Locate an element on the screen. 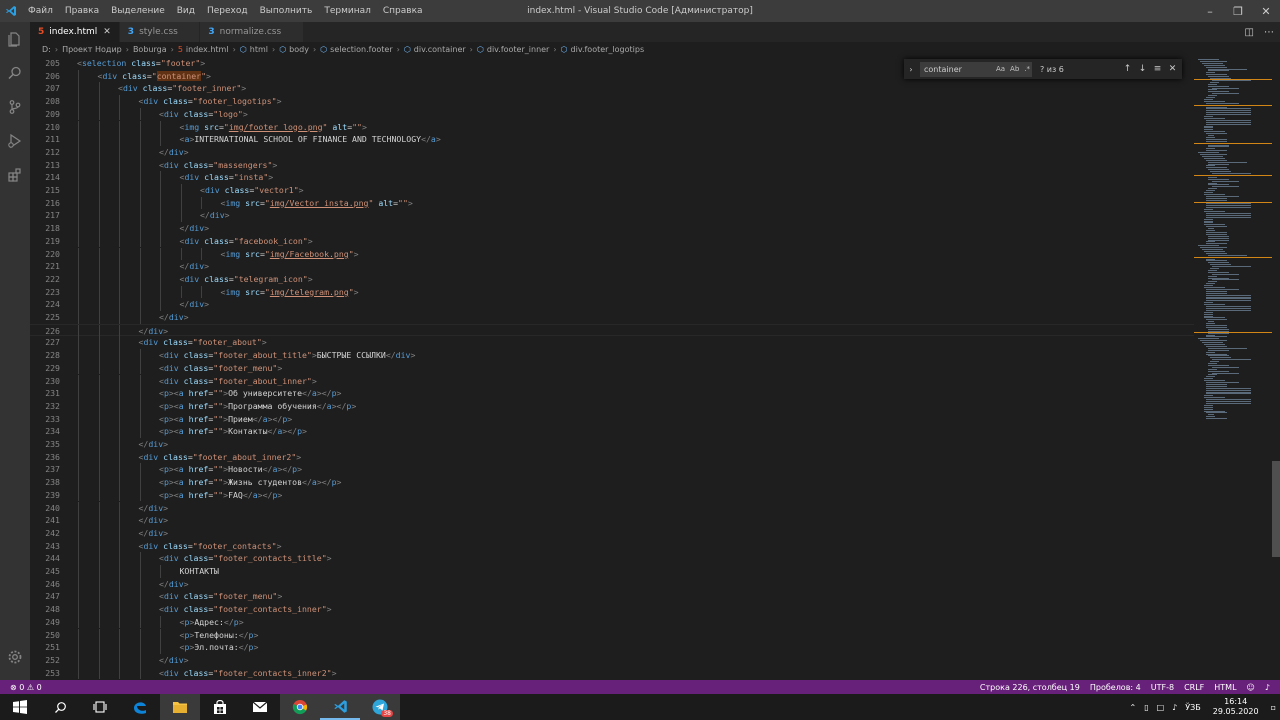 The height and width of the screenshot is (720, 1280). code-line: 212 </div> is located at coordinates (612, 152).